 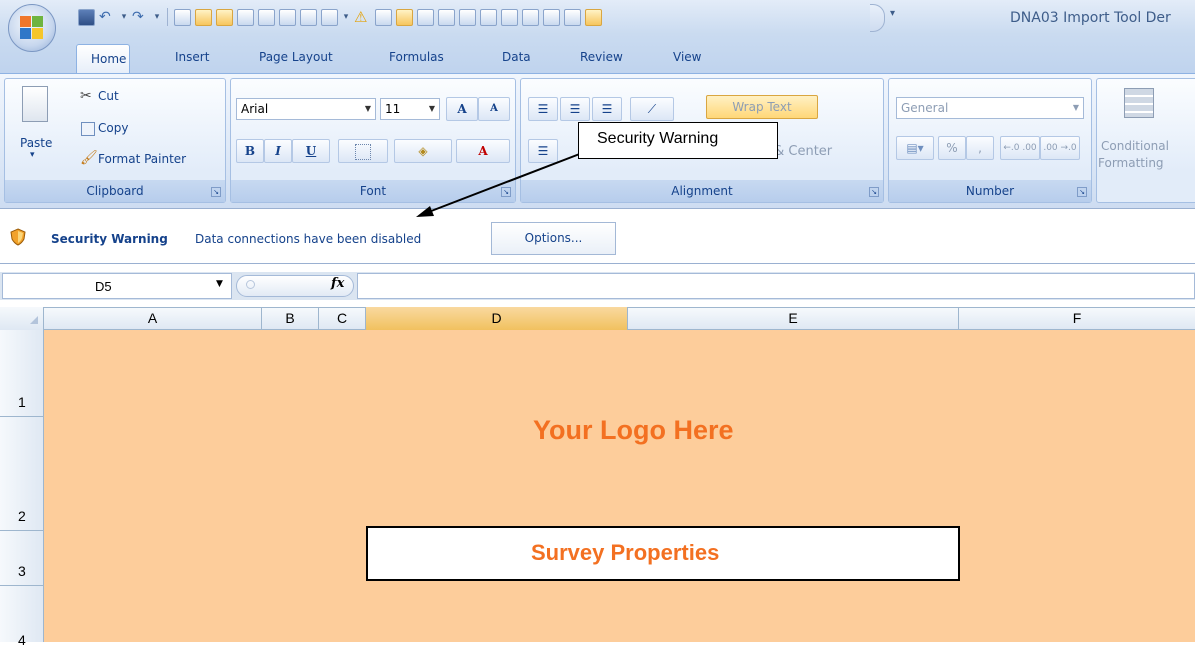 I want to click on font-name-select: Arial ▼, so click(x=306, y=109).